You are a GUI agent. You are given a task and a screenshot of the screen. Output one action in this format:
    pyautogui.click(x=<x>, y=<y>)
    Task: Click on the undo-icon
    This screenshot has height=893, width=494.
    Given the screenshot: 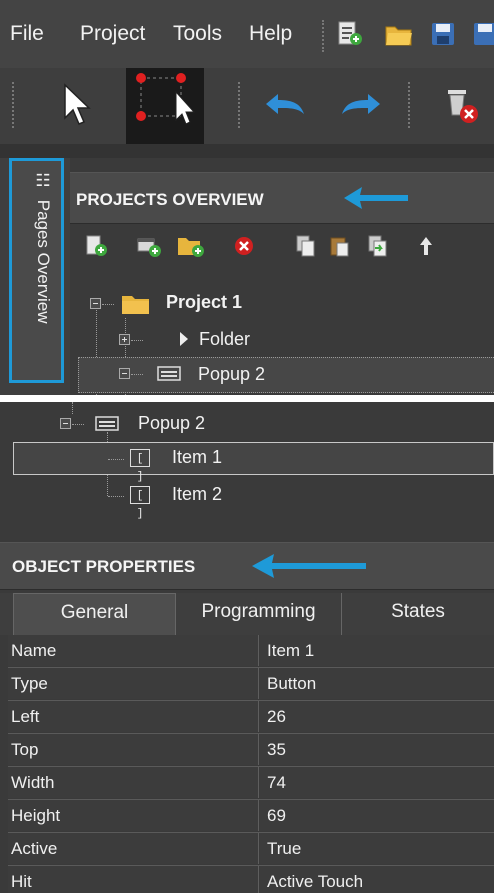 What is the action you would take?
    pyautogui.click(x=285, y=105)
    